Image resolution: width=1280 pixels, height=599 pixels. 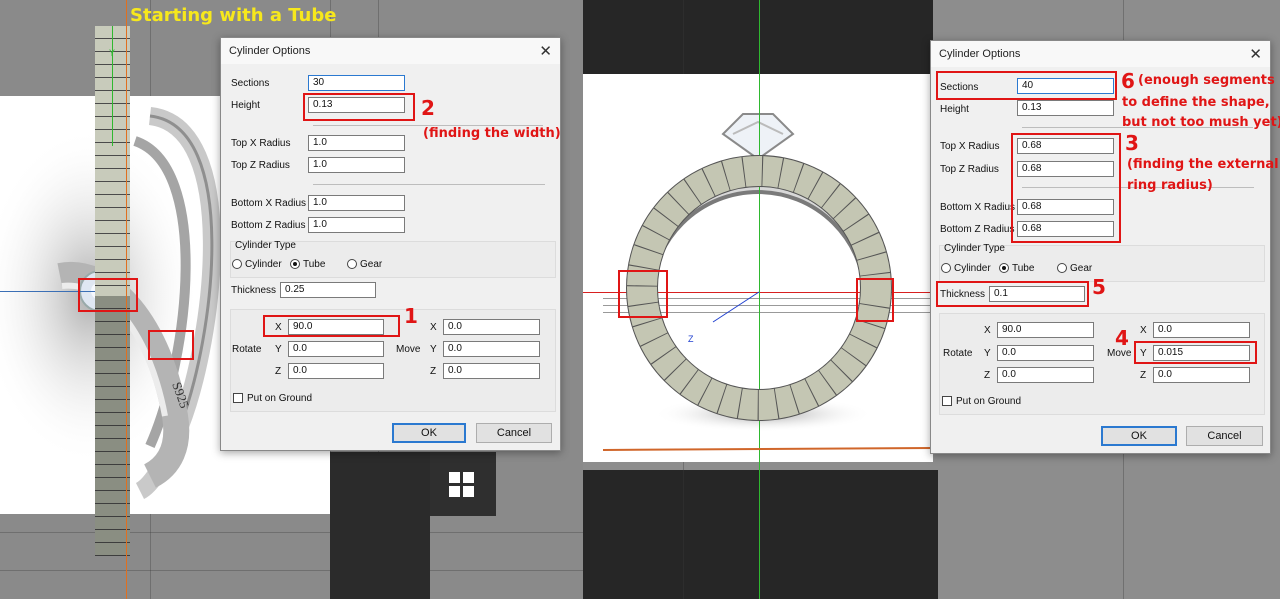 What do you see at coordinates (171, 345) in the screenshot?
I see `highlight-box-ring-band` at bounding box center [171, 345].